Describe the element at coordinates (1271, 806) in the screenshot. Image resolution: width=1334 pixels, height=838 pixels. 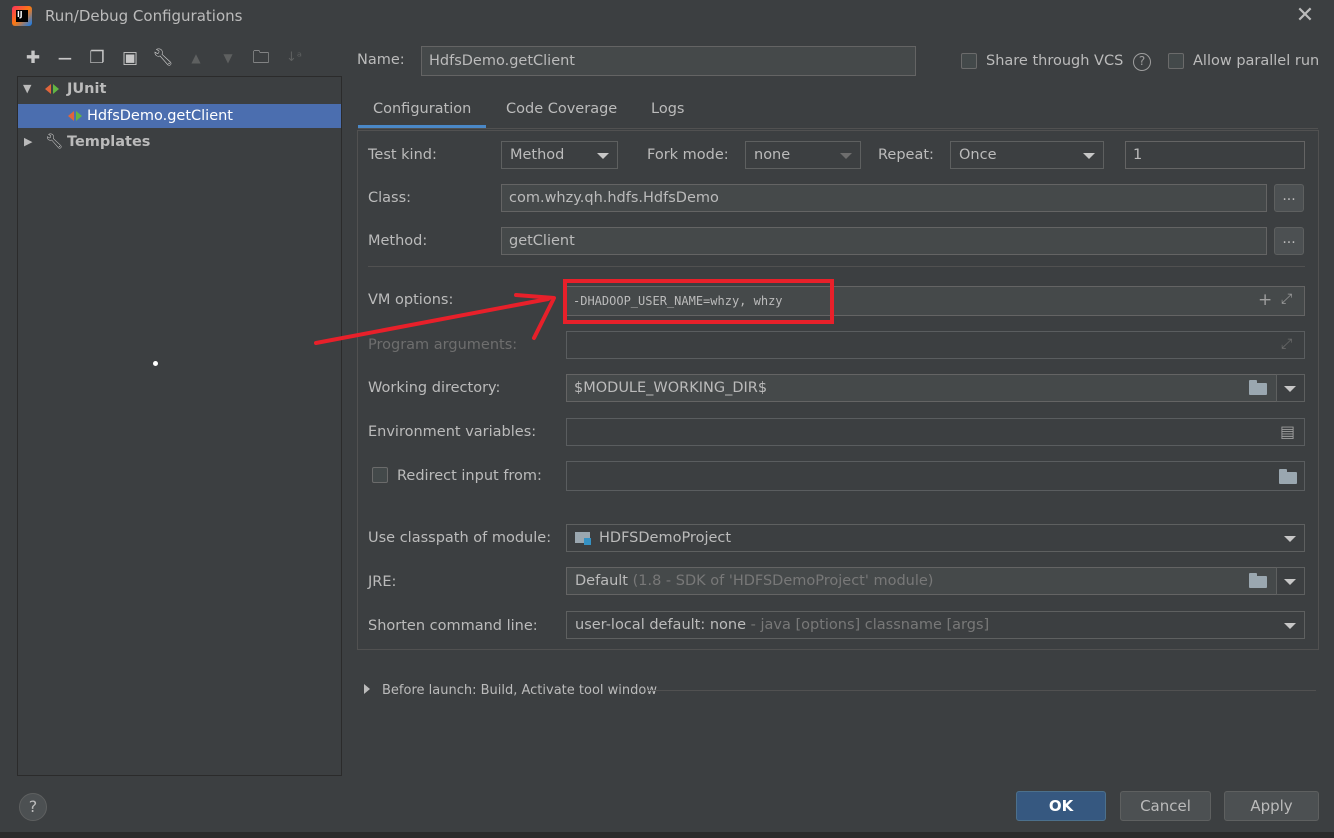
I see `apply-button: Apply` at that location.